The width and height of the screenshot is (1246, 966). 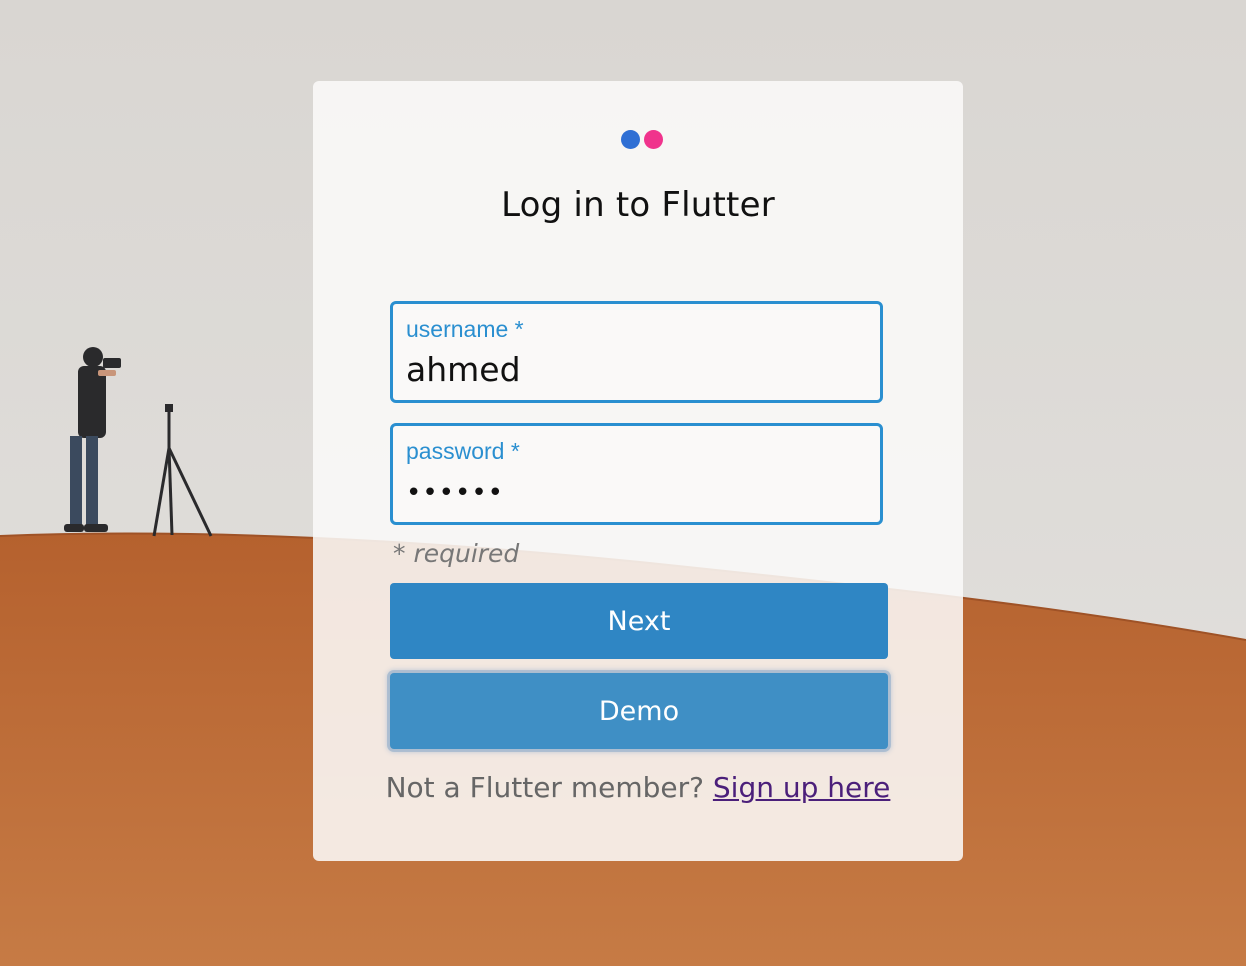 I want to click on signup-prompt: Not a Flutter member? Sign up here, so click(x=638, y=787).